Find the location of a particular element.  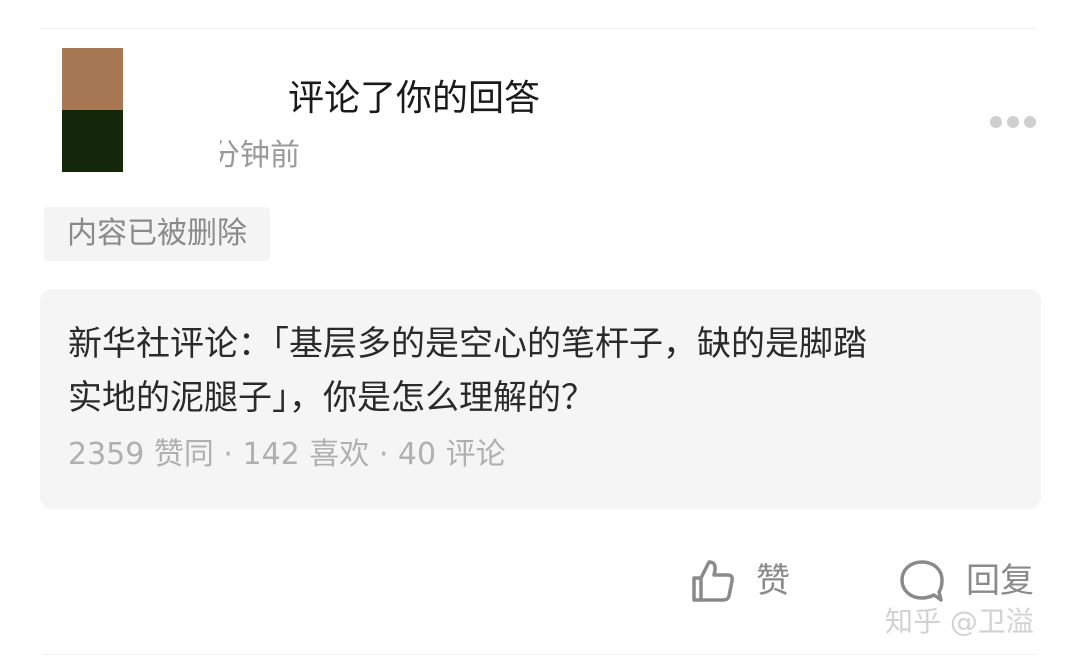

speech-bubble-icon is located at coordinates (922, 581).